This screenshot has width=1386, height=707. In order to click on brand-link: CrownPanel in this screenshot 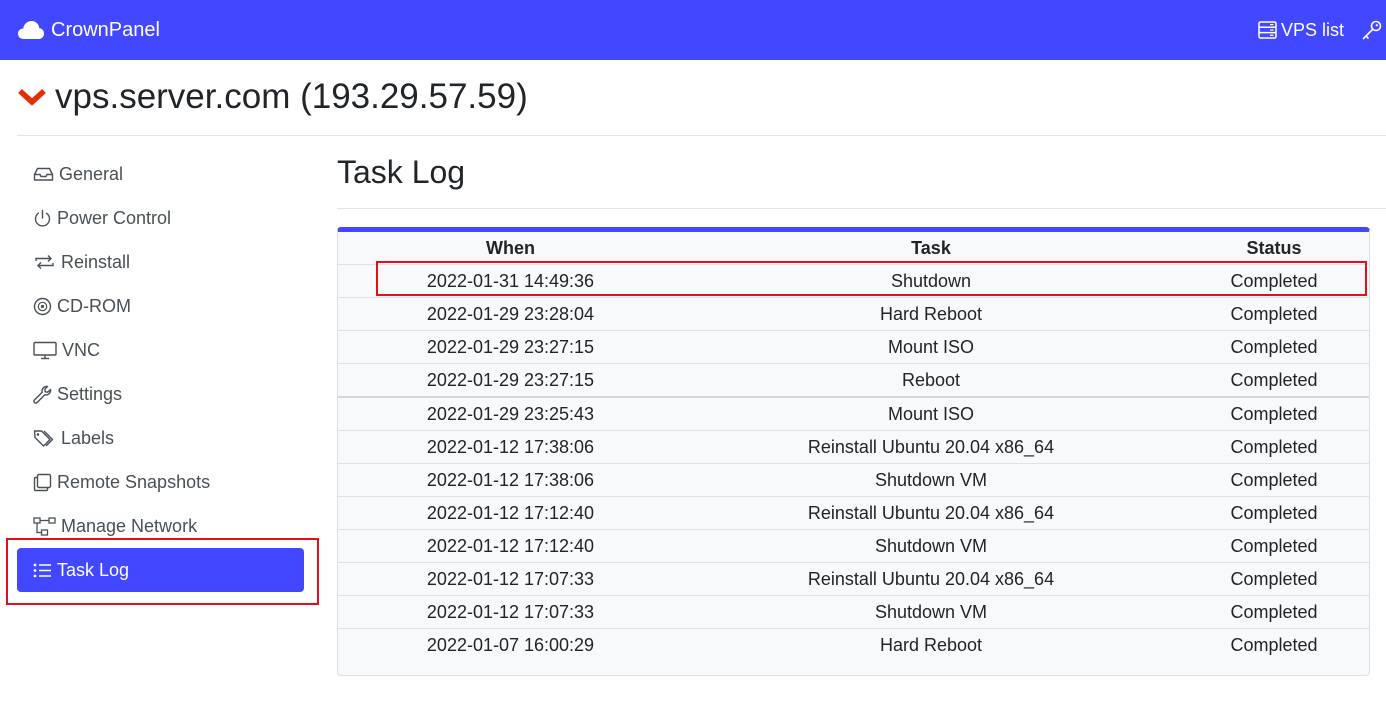, I will do `click(88, 30)`.